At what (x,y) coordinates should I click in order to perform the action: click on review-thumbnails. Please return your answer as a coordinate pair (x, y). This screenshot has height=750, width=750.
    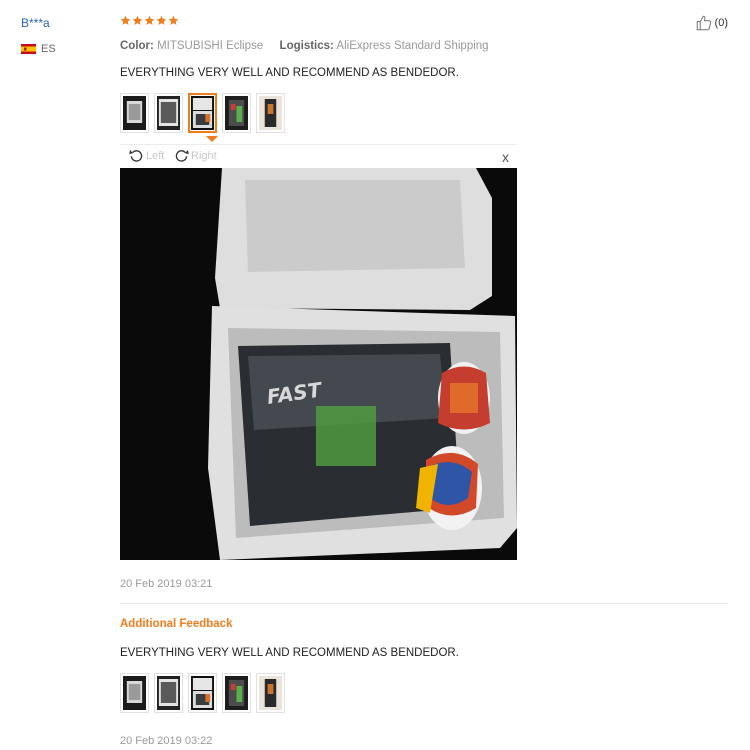
    Looking at the image, I should click on (202, 113).